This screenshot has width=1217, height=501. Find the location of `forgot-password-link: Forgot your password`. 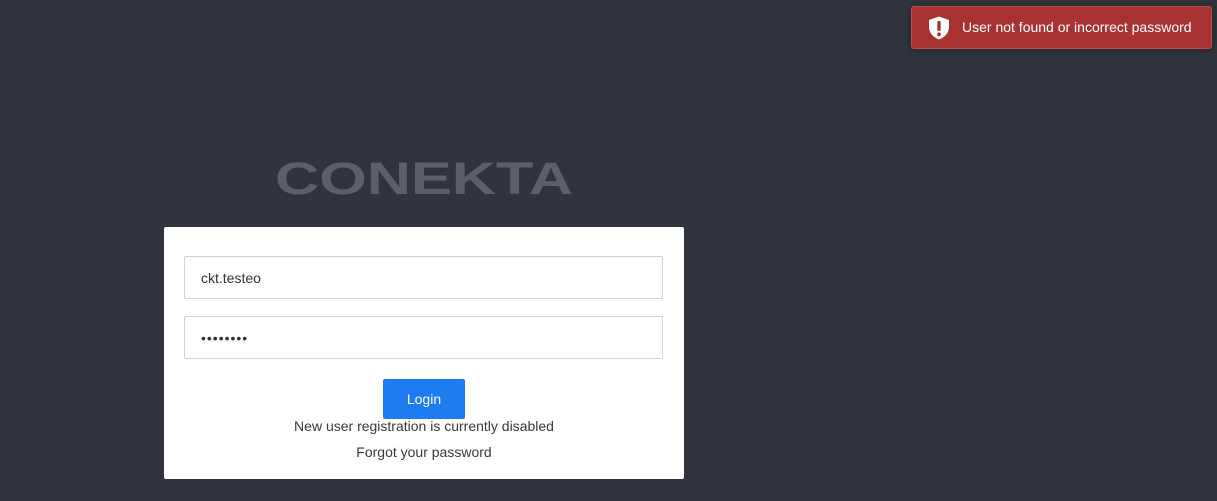

forgot-password-link: Forgot your password is located at coordinates (423, 452).